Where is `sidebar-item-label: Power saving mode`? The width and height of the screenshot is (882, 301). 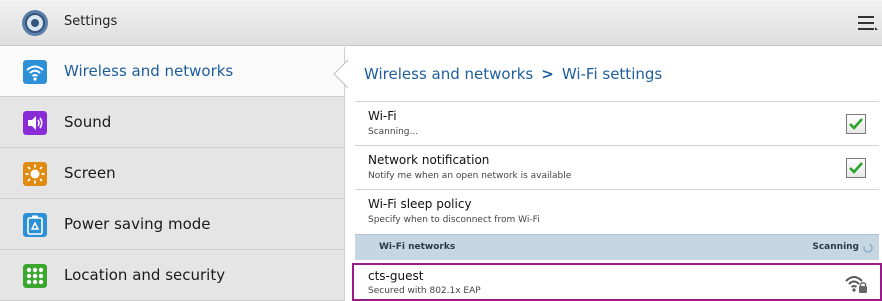
sidebar-item-label: Power saving mode is located at coordinates (137, 224).